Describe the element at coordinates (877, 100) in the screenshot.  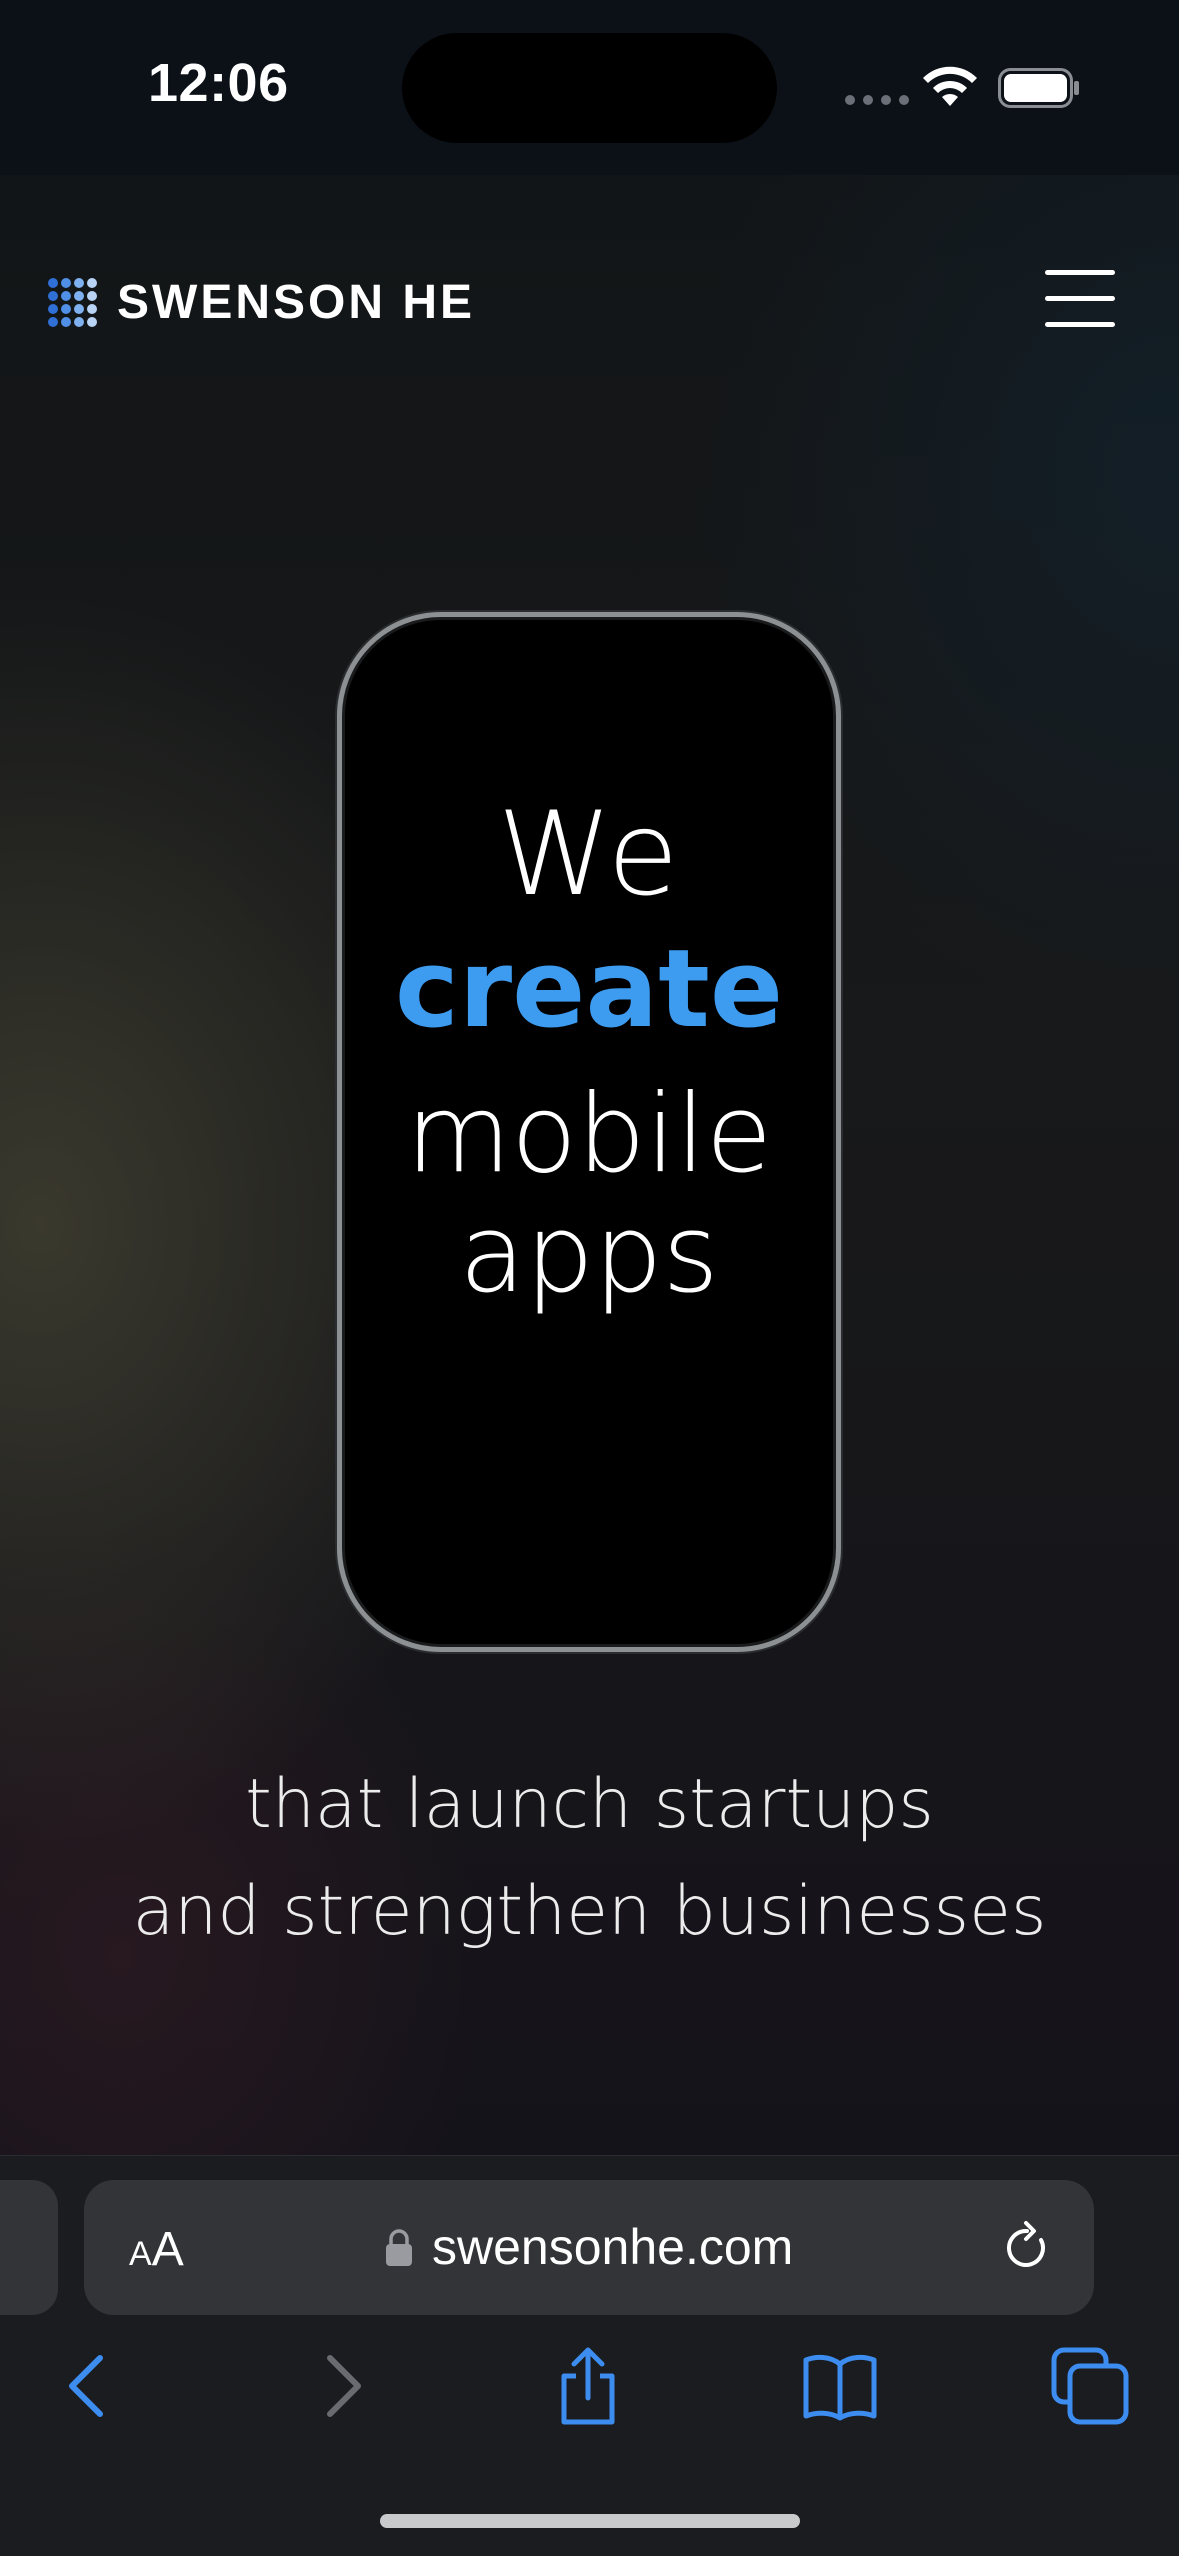
I see `cellular-signal-icon` at that location.